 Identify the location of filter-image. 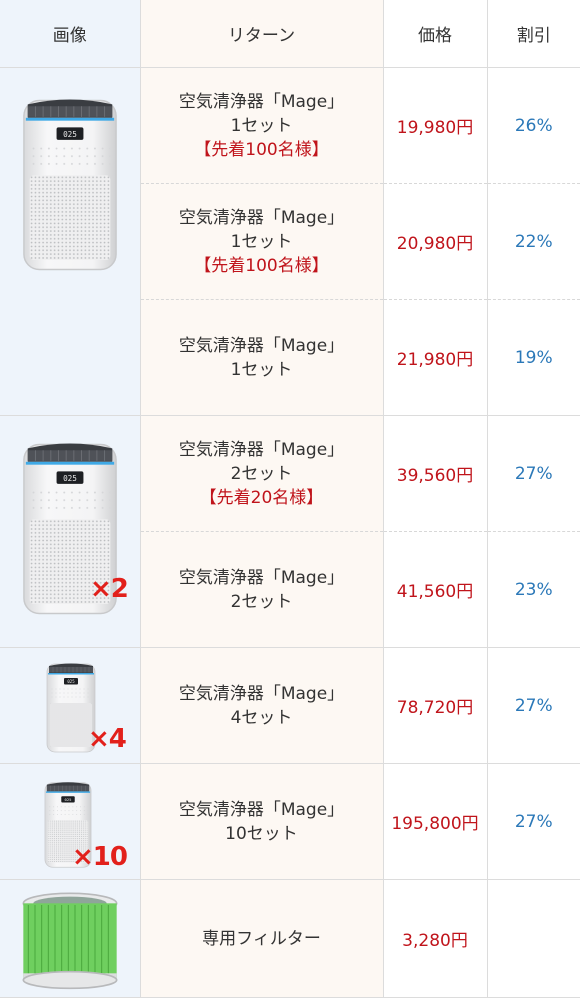
(70, 940).